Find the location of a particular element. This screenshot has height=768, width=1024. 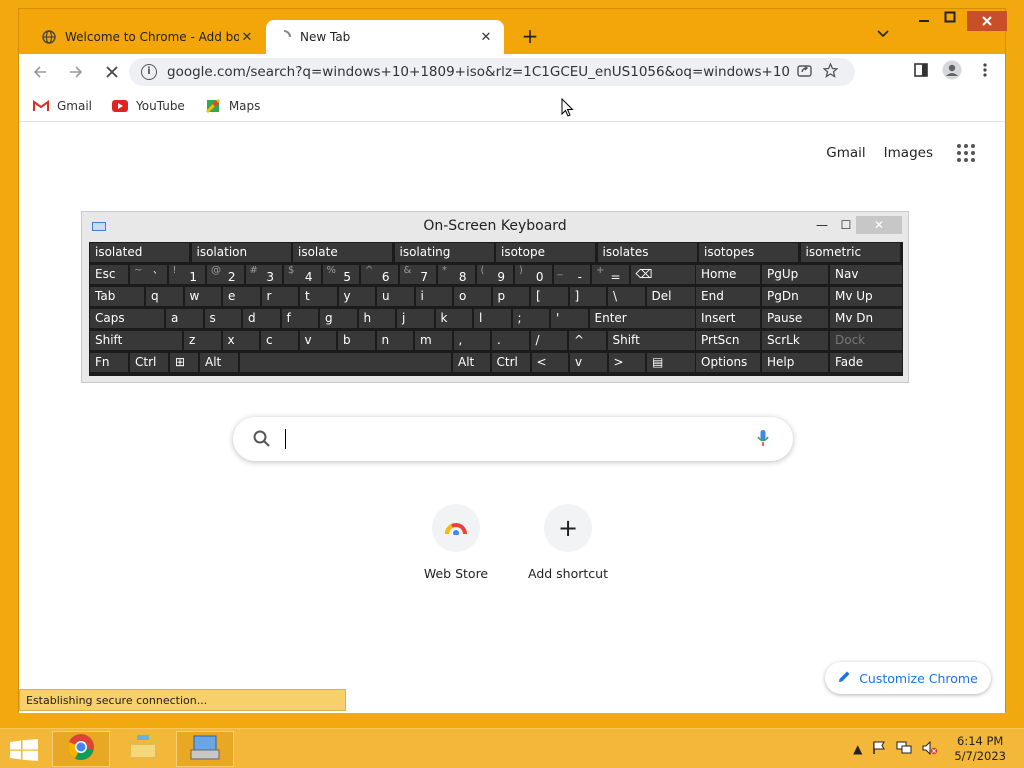

apps-grid-icon is located at coordinates (966, 153).